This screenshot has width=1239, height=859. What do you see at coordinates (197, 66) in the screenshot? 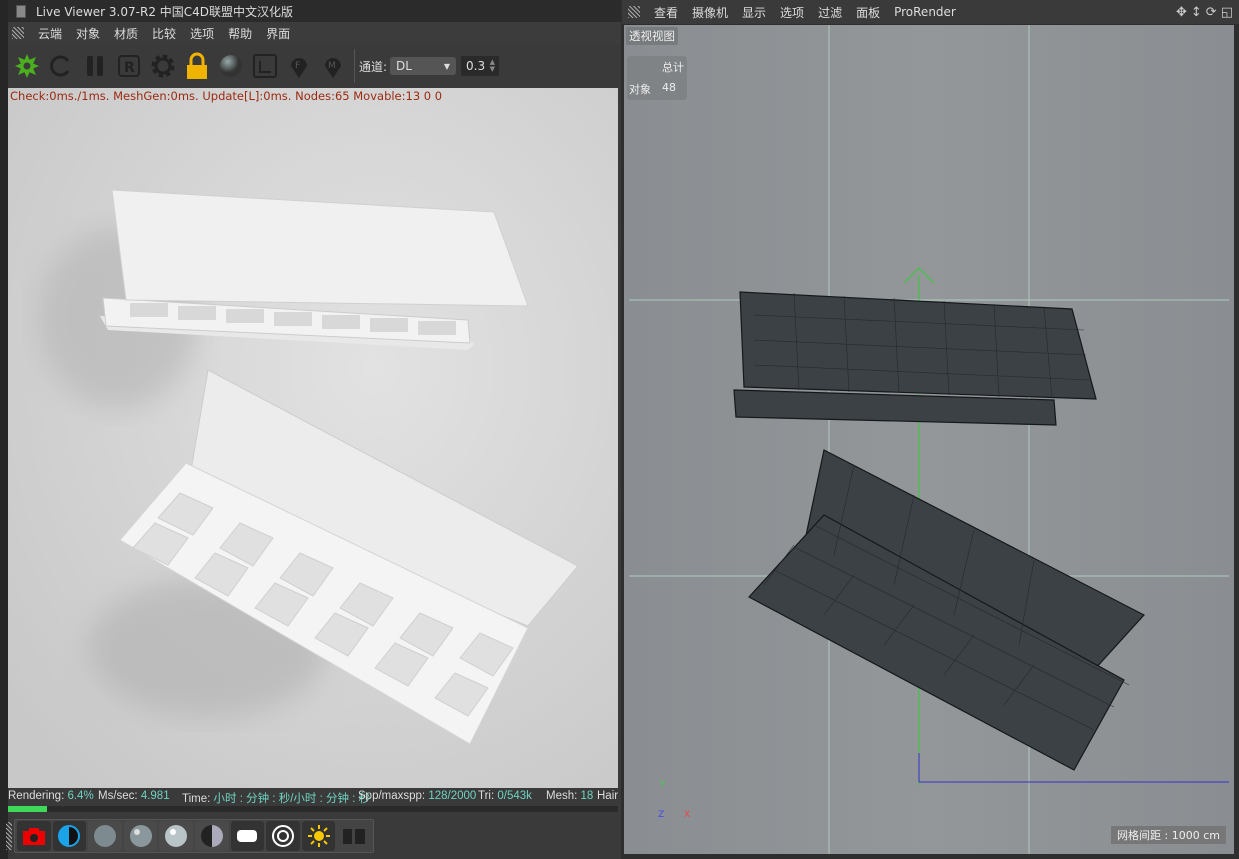
I see `lock-icon` at bounding box center [197, 66].